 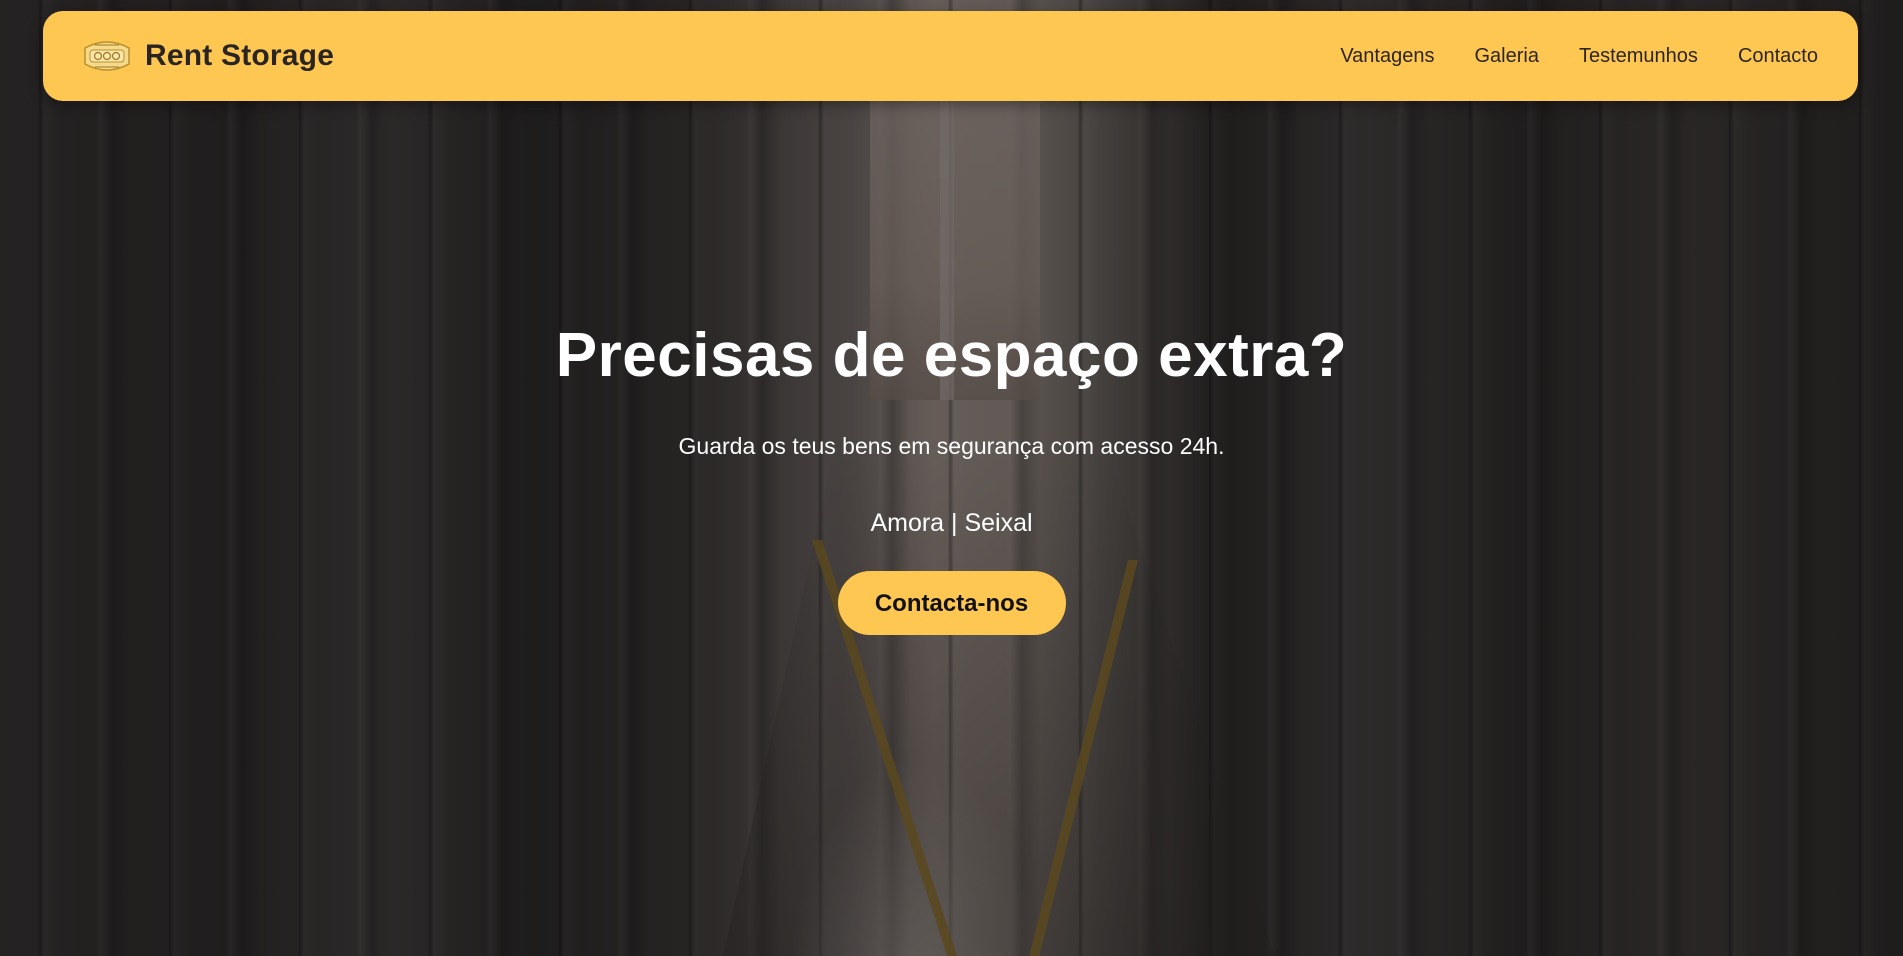 What do you see at coordinates (1778, 56) in the screenshot?
I see `nav-link-contacto: Contacto` at bounding box center [1778, 56].